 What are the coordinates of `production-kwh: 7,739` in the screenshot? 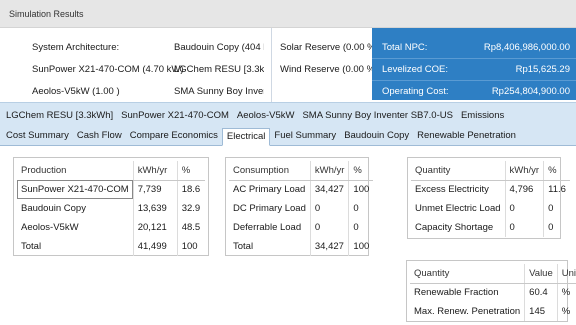 It's located at (155, 189).